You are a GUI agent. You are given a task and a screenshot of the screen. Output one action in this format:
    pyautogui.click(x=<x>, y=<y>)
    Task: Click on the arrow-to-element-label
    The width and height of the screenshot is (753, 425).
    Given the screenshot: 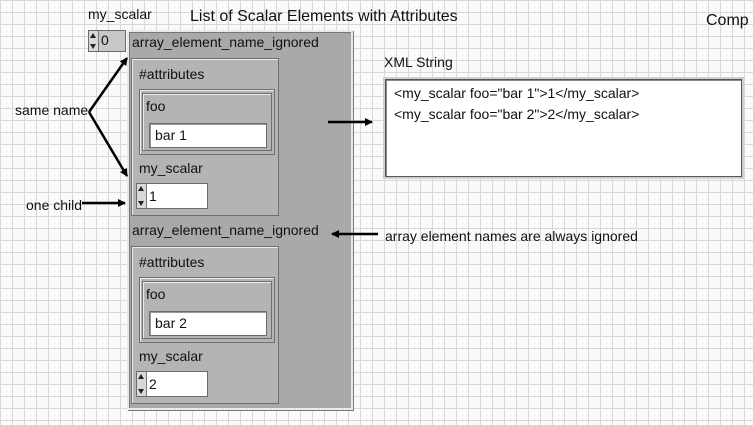 What is the action you would take?
    pyautogui.click(x=108, y=85)
    